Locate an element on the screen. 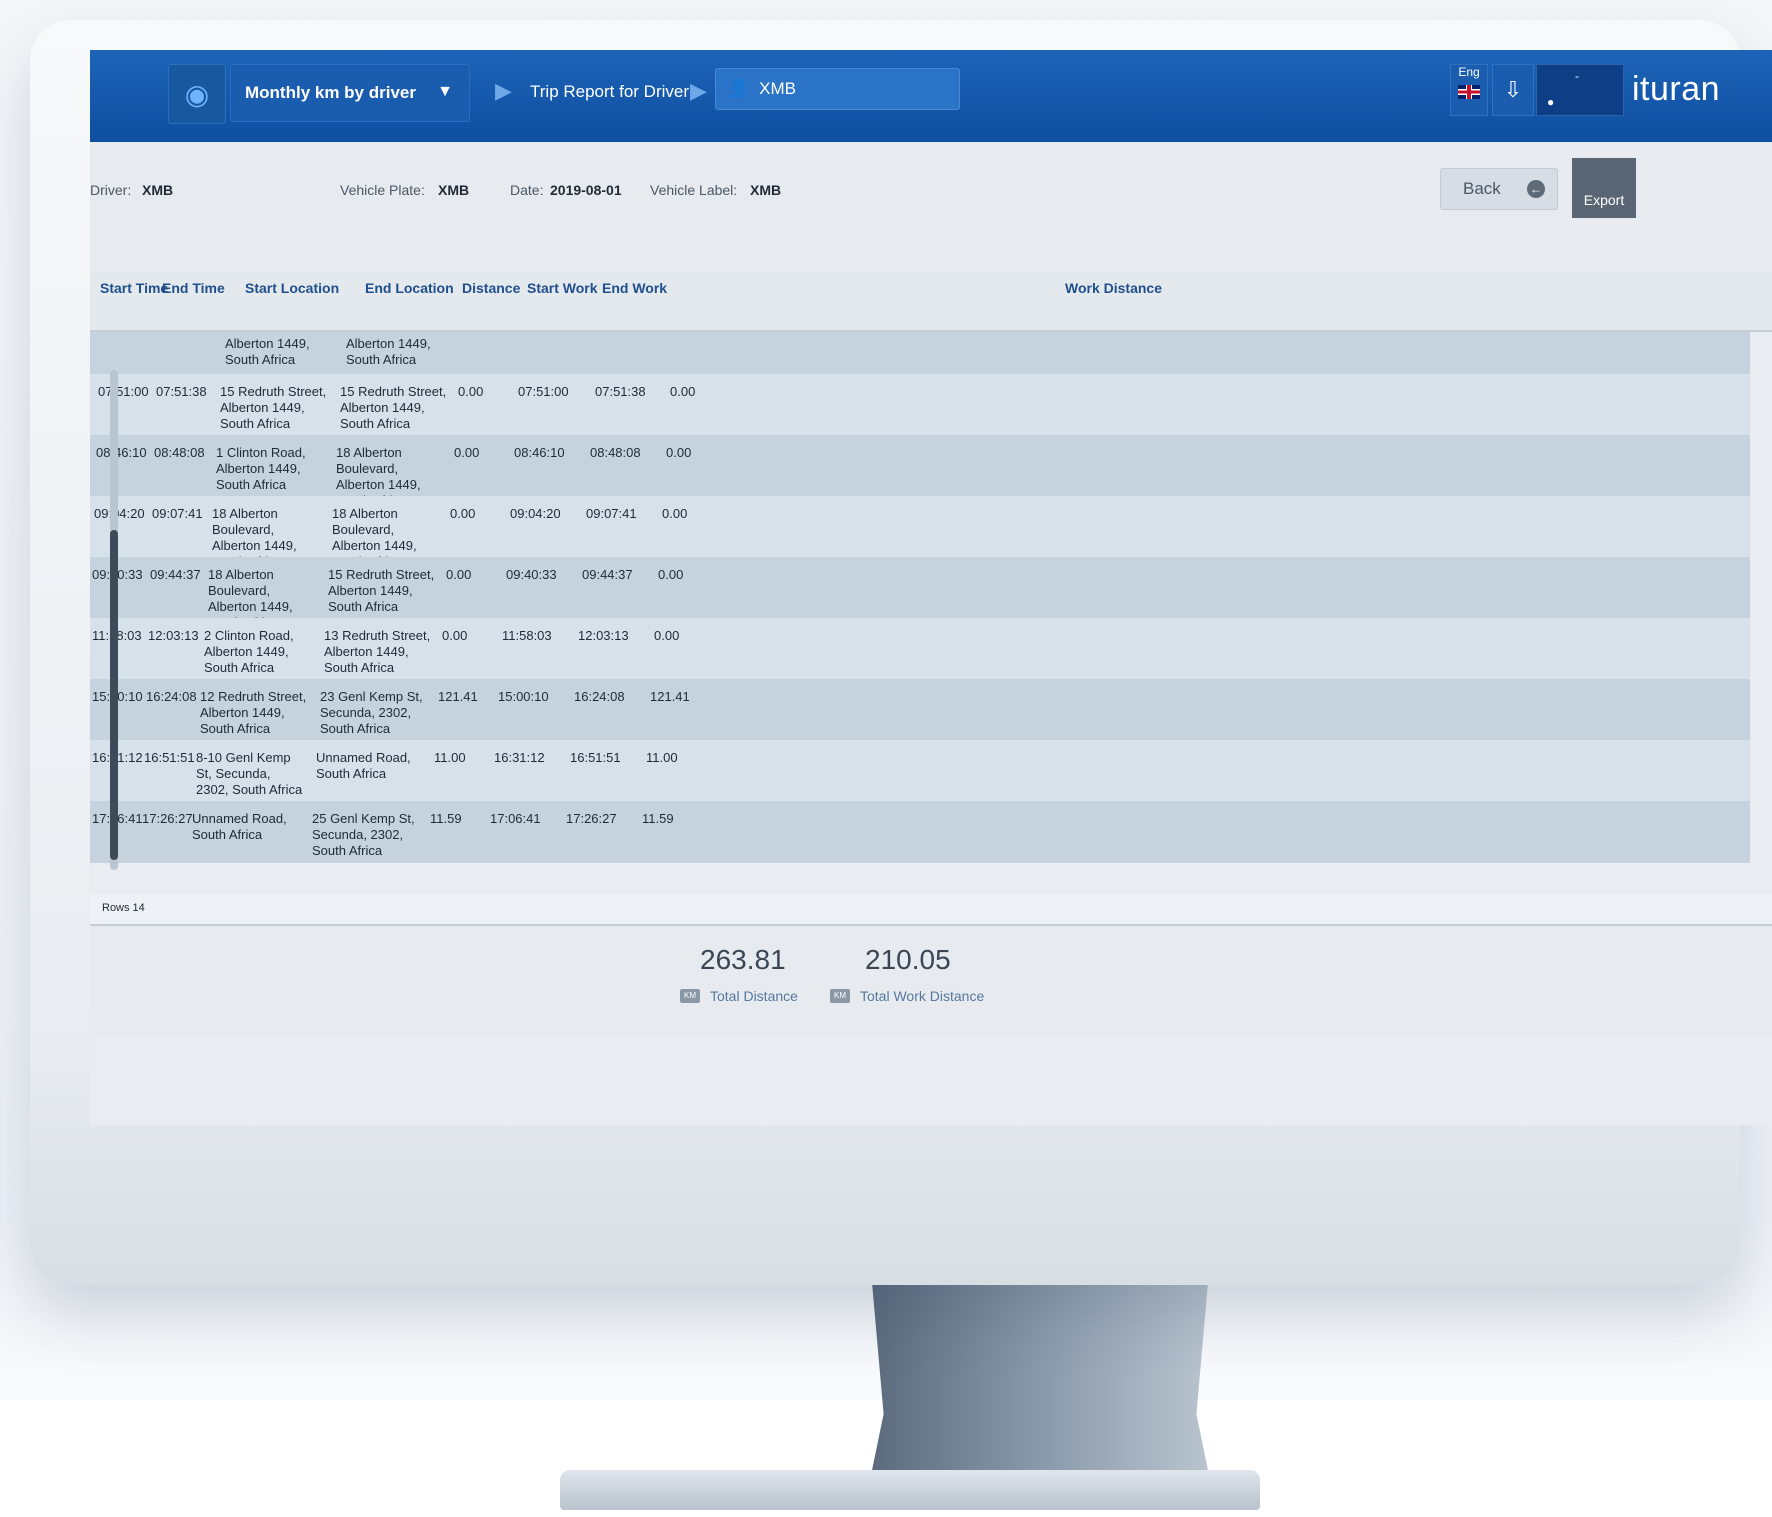 This screenshot has width=1772, height=1517. date-value: 2019-08-01 is located at coordinates (586, 190).